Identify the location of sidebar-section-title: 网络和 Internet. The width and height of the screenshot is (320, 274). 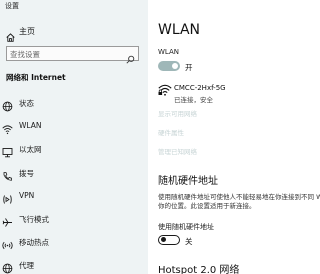
(36, 77).